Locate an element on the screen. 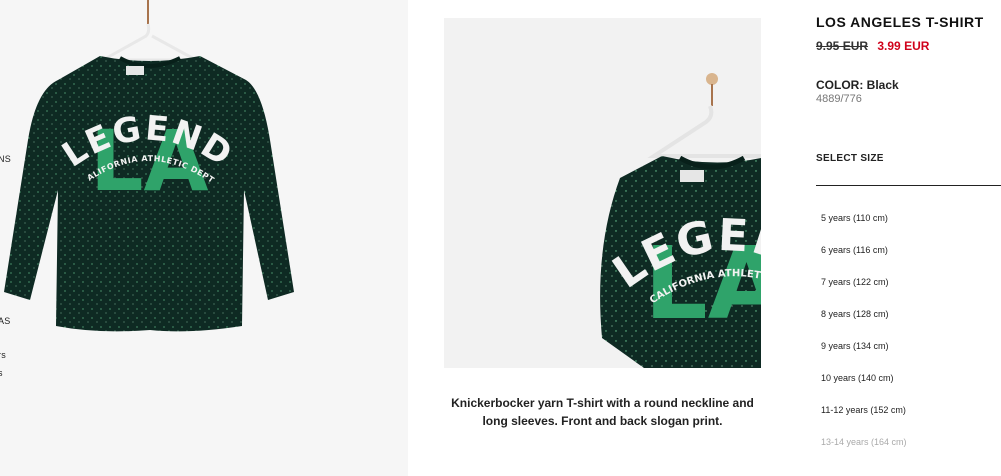 The width and height of the screenshot is (1001, 476). size-option-unavailable: 13-14 years (164 cm) is located at coordinates (908, 447).